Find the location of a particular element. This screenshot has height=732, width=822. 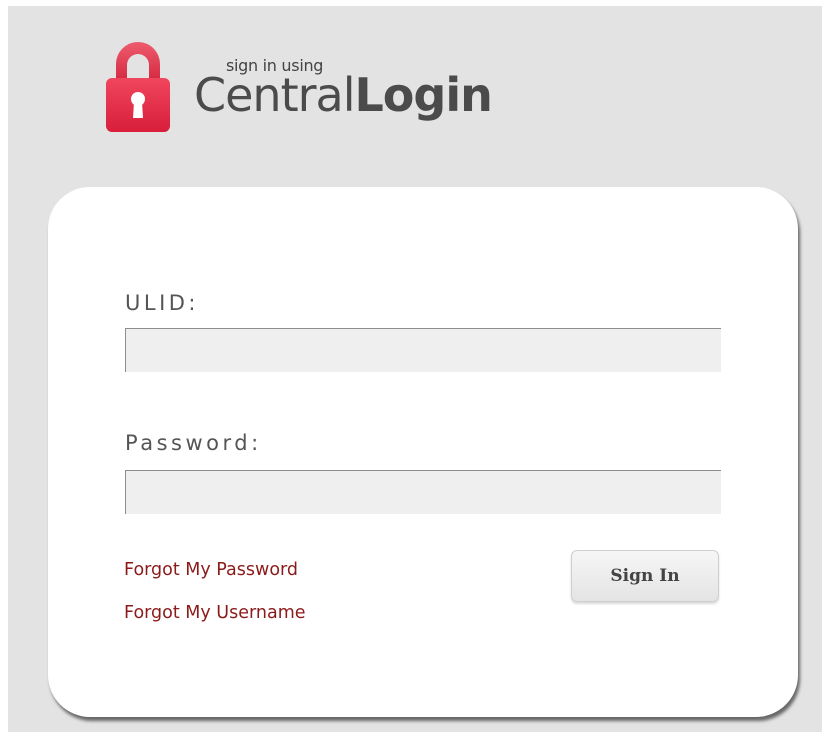

logo-wordmark-login: Login is located at coordinates (423, 95).